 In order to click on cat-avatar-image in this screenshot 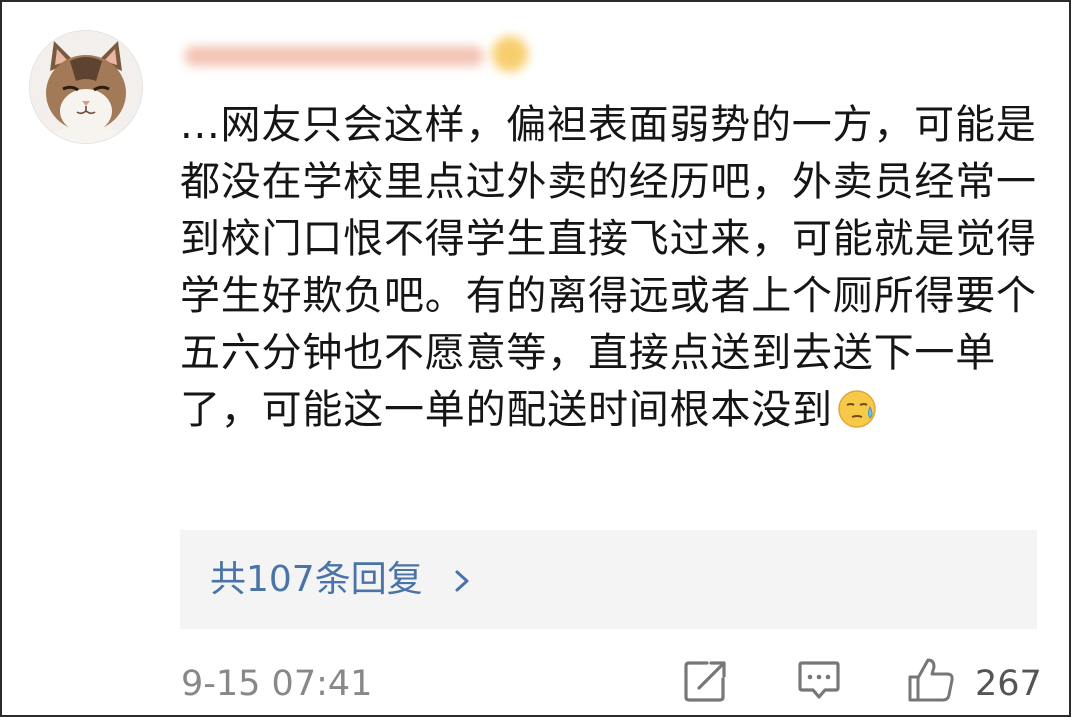, I will do `click(86, 87)`.